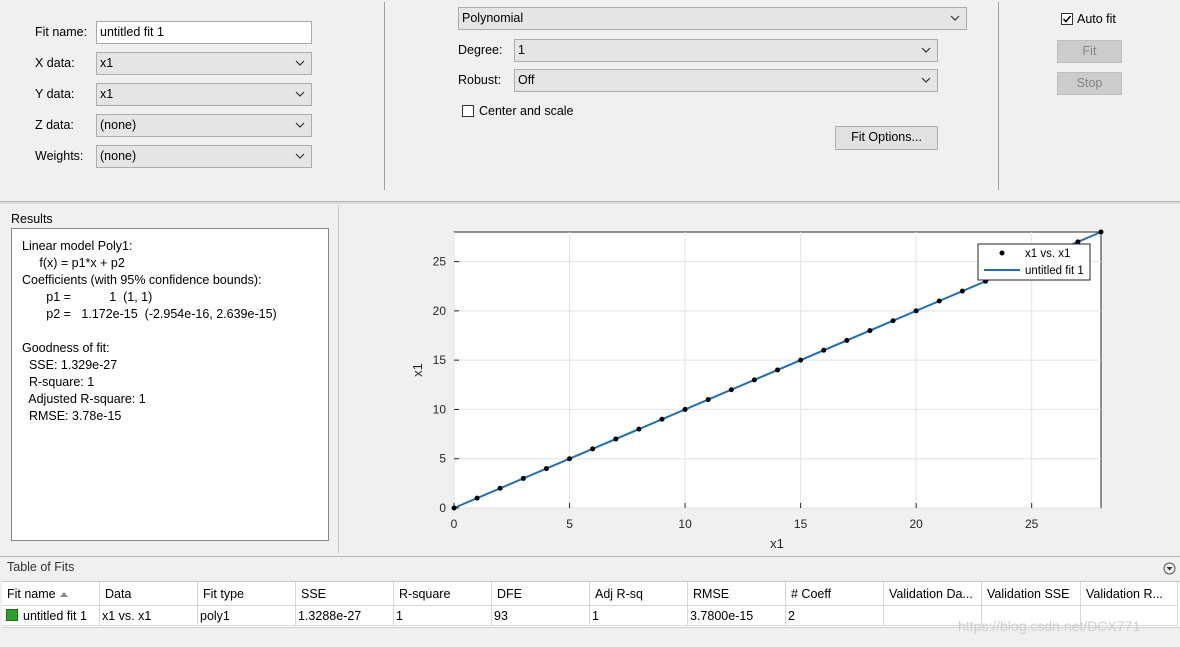 The image size is (1180, 647). I want to click on auto-fit-label: Auto fit, so click(1096, 19).